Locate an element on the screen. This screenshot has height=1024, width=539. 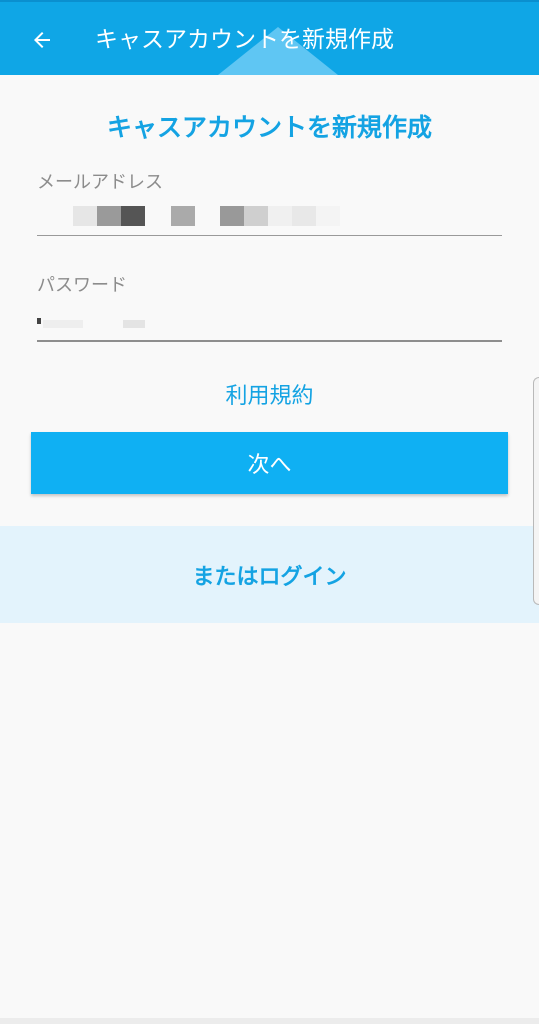
arrow-left-icon is located at coordinates (42, 40).